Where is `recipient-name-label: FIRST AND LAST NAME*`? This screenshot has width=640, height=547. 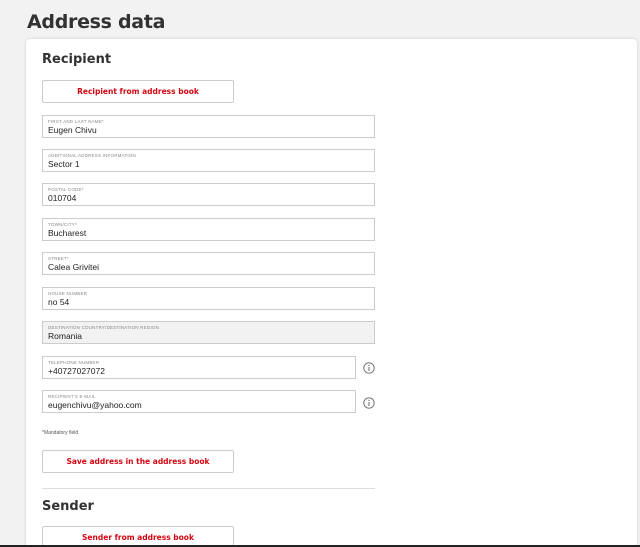 recipient-name-label: FIRST AND LAST NAME* is located at coordinates (76, 121).